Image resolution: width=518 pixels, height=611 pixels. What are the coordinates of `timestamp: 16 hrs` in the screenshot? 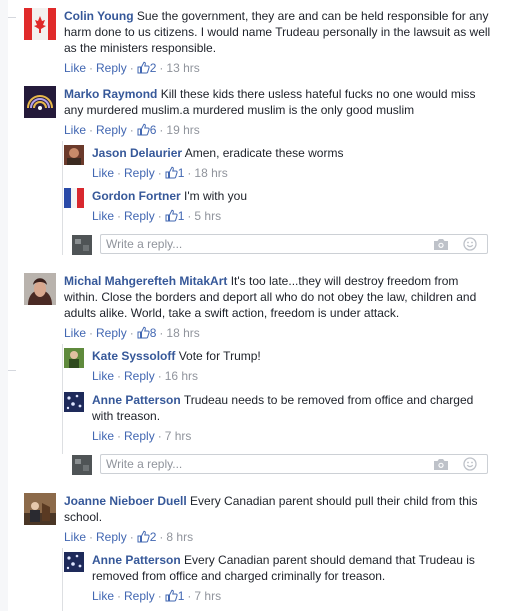 It's located at (181, 376).